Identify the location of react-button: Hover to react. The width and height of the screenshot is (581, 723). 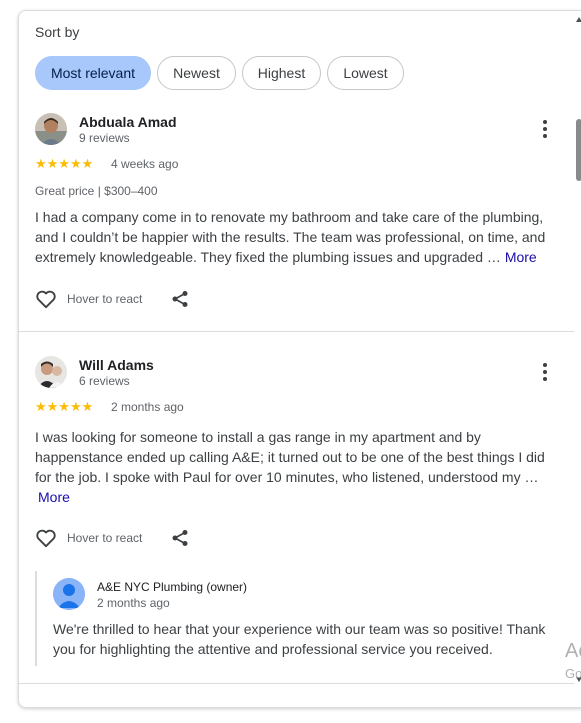
(88, 538).